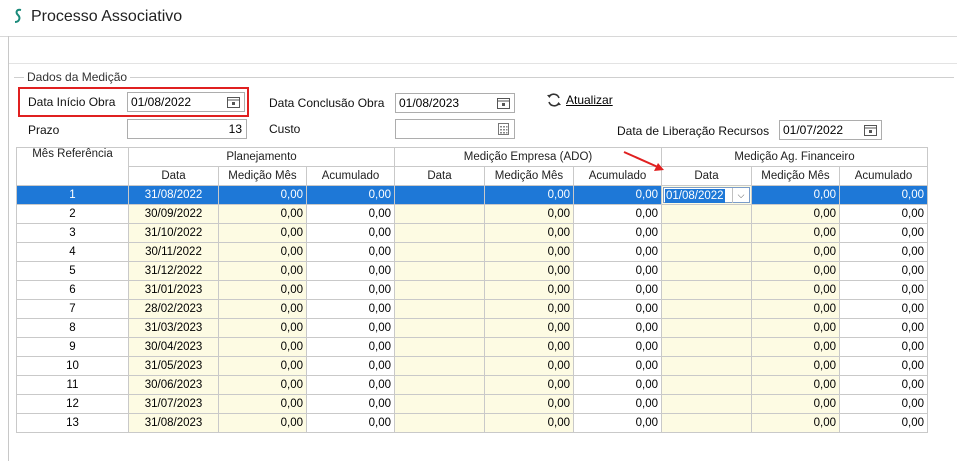 This screenshot has width=957, height=461. What do you see at coordinates (589, 100) in the screenshot?
I see `atualizar-label: Atualizar` at bounding box center [589, 100].